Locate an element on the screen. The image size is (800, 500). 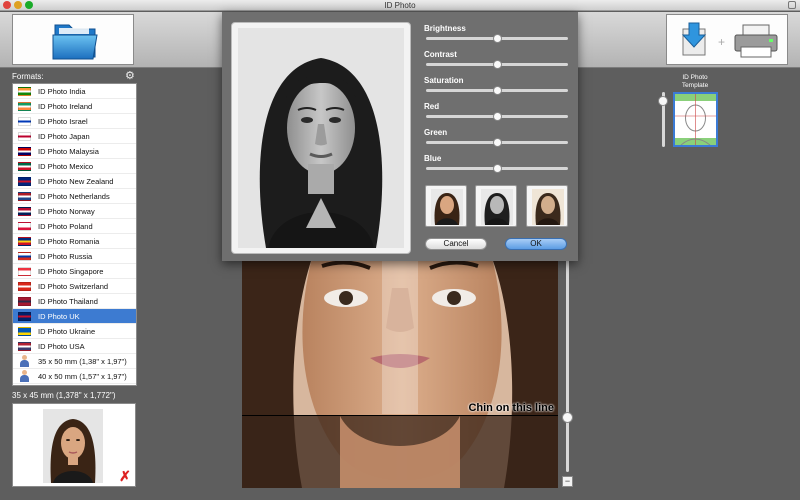
flag-thailand-icon is located at coordinates (24, 301).